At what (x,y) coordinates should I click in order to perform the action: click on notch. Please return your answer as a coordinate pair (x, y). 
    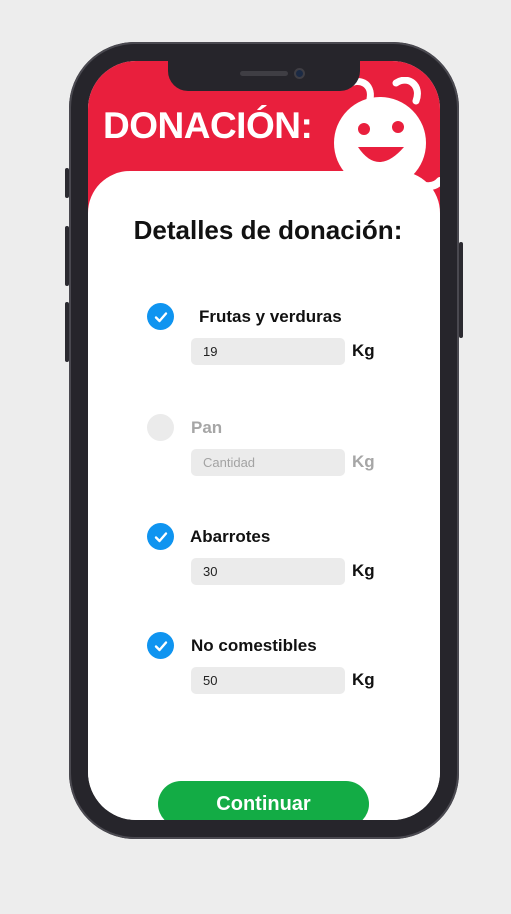
    Looking at the image, I should click on (264, 76).